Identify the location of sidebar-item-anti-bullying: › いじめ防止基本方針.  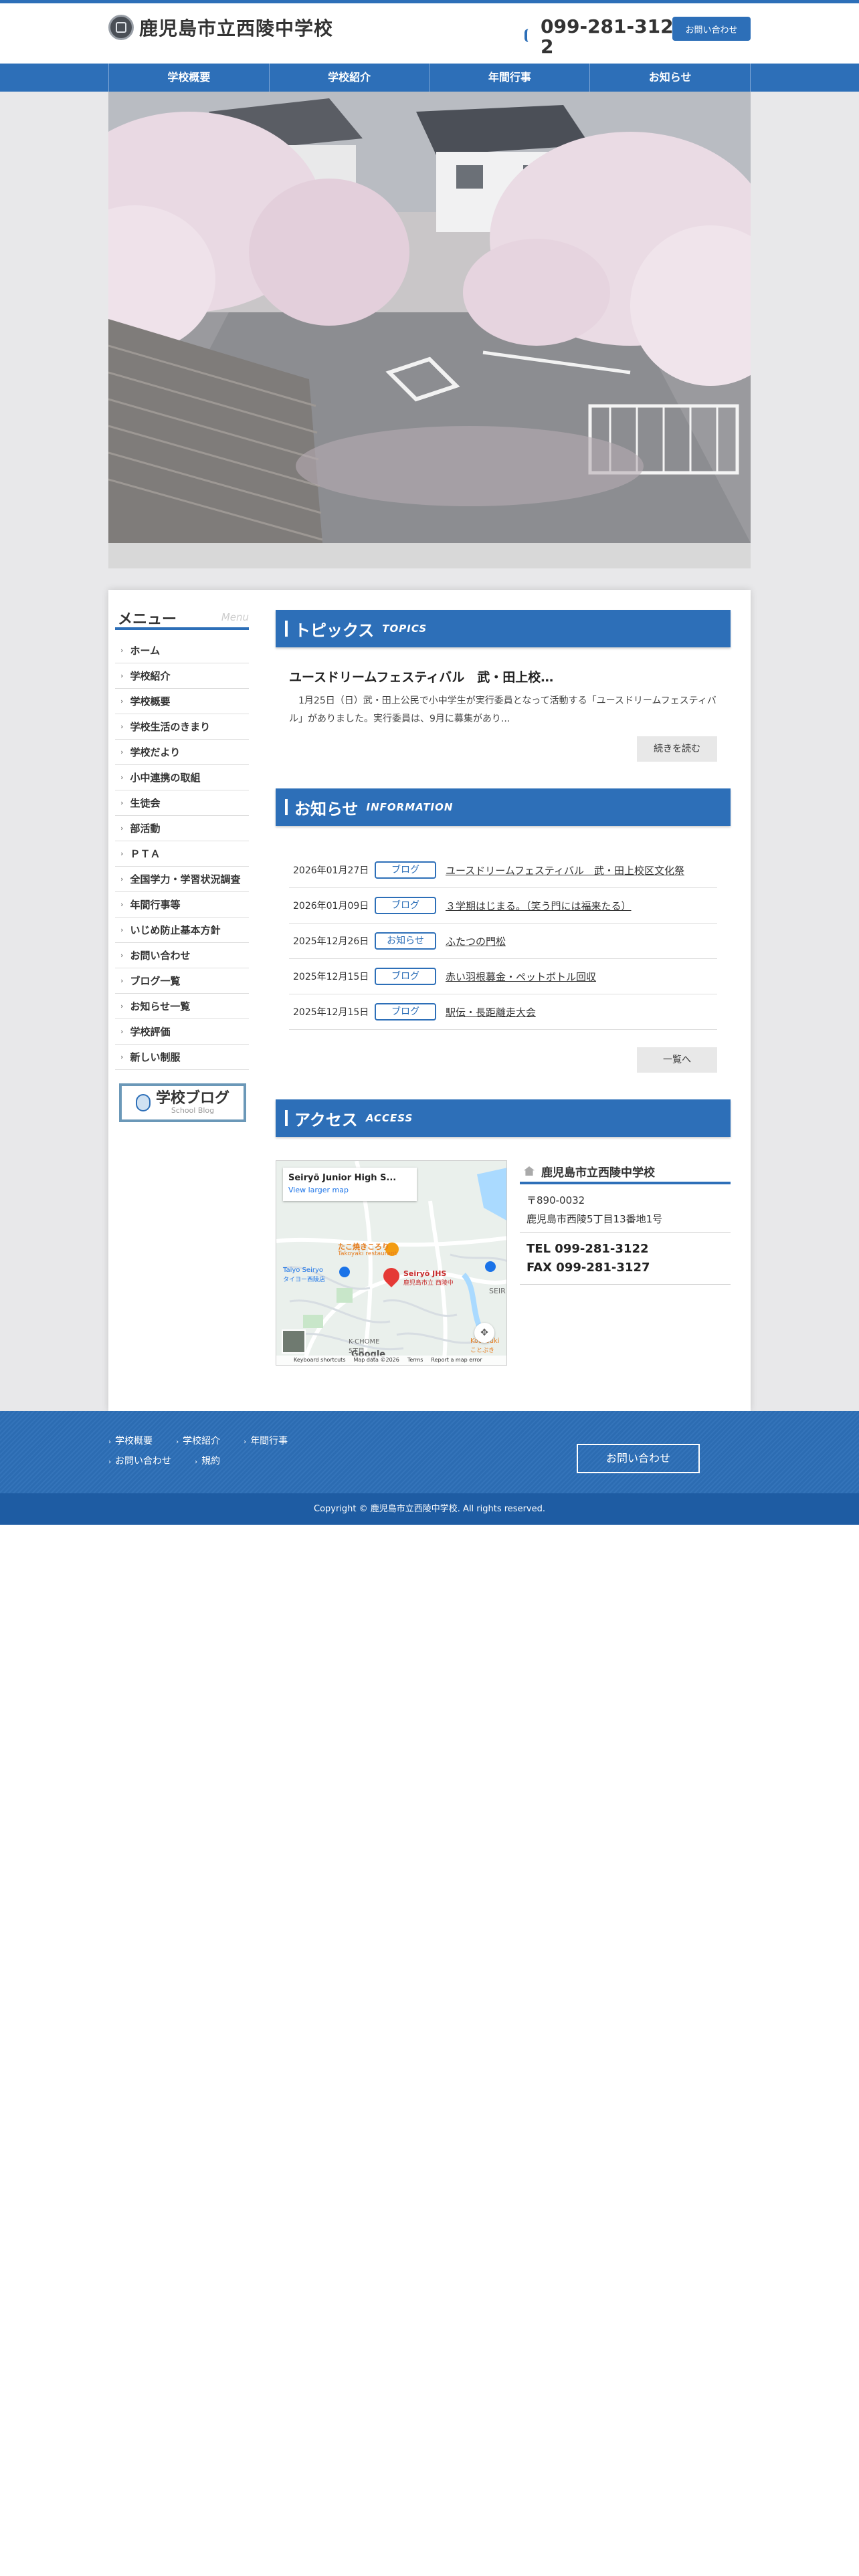
(182, 930).